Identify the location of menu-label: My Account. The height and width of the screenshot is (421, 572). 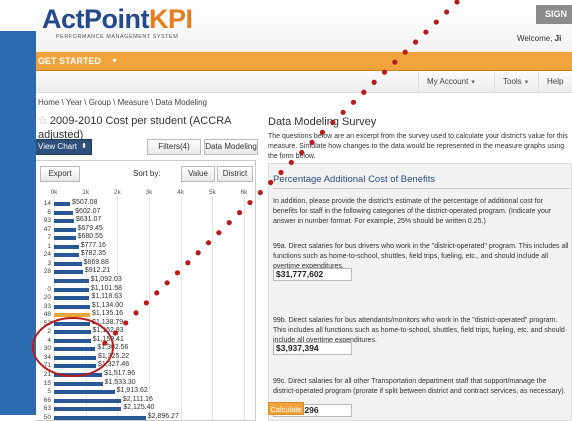
(448, 81).